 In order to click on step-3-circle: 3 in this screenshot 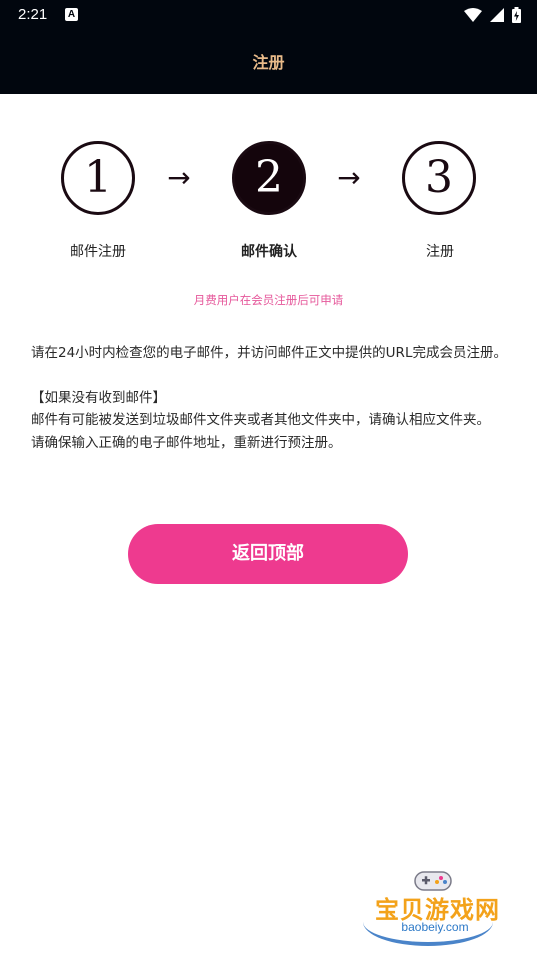, I will do `click(439, 178)`.